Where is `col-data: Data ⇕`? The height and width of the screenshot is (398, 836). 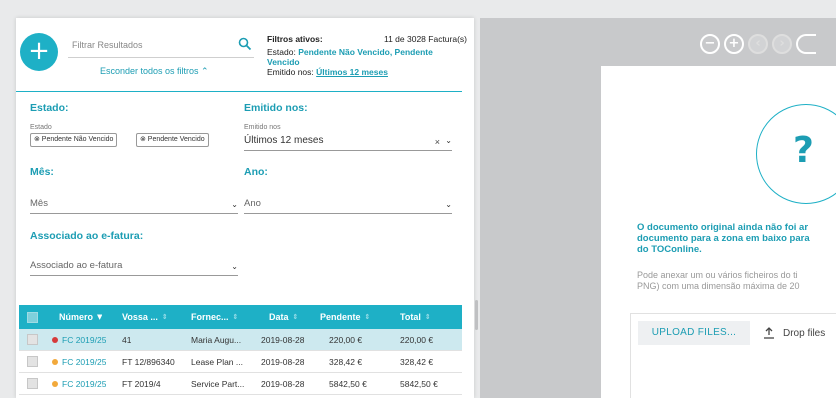 col-data: Data ⇕ is located at coordinates (283, 317).